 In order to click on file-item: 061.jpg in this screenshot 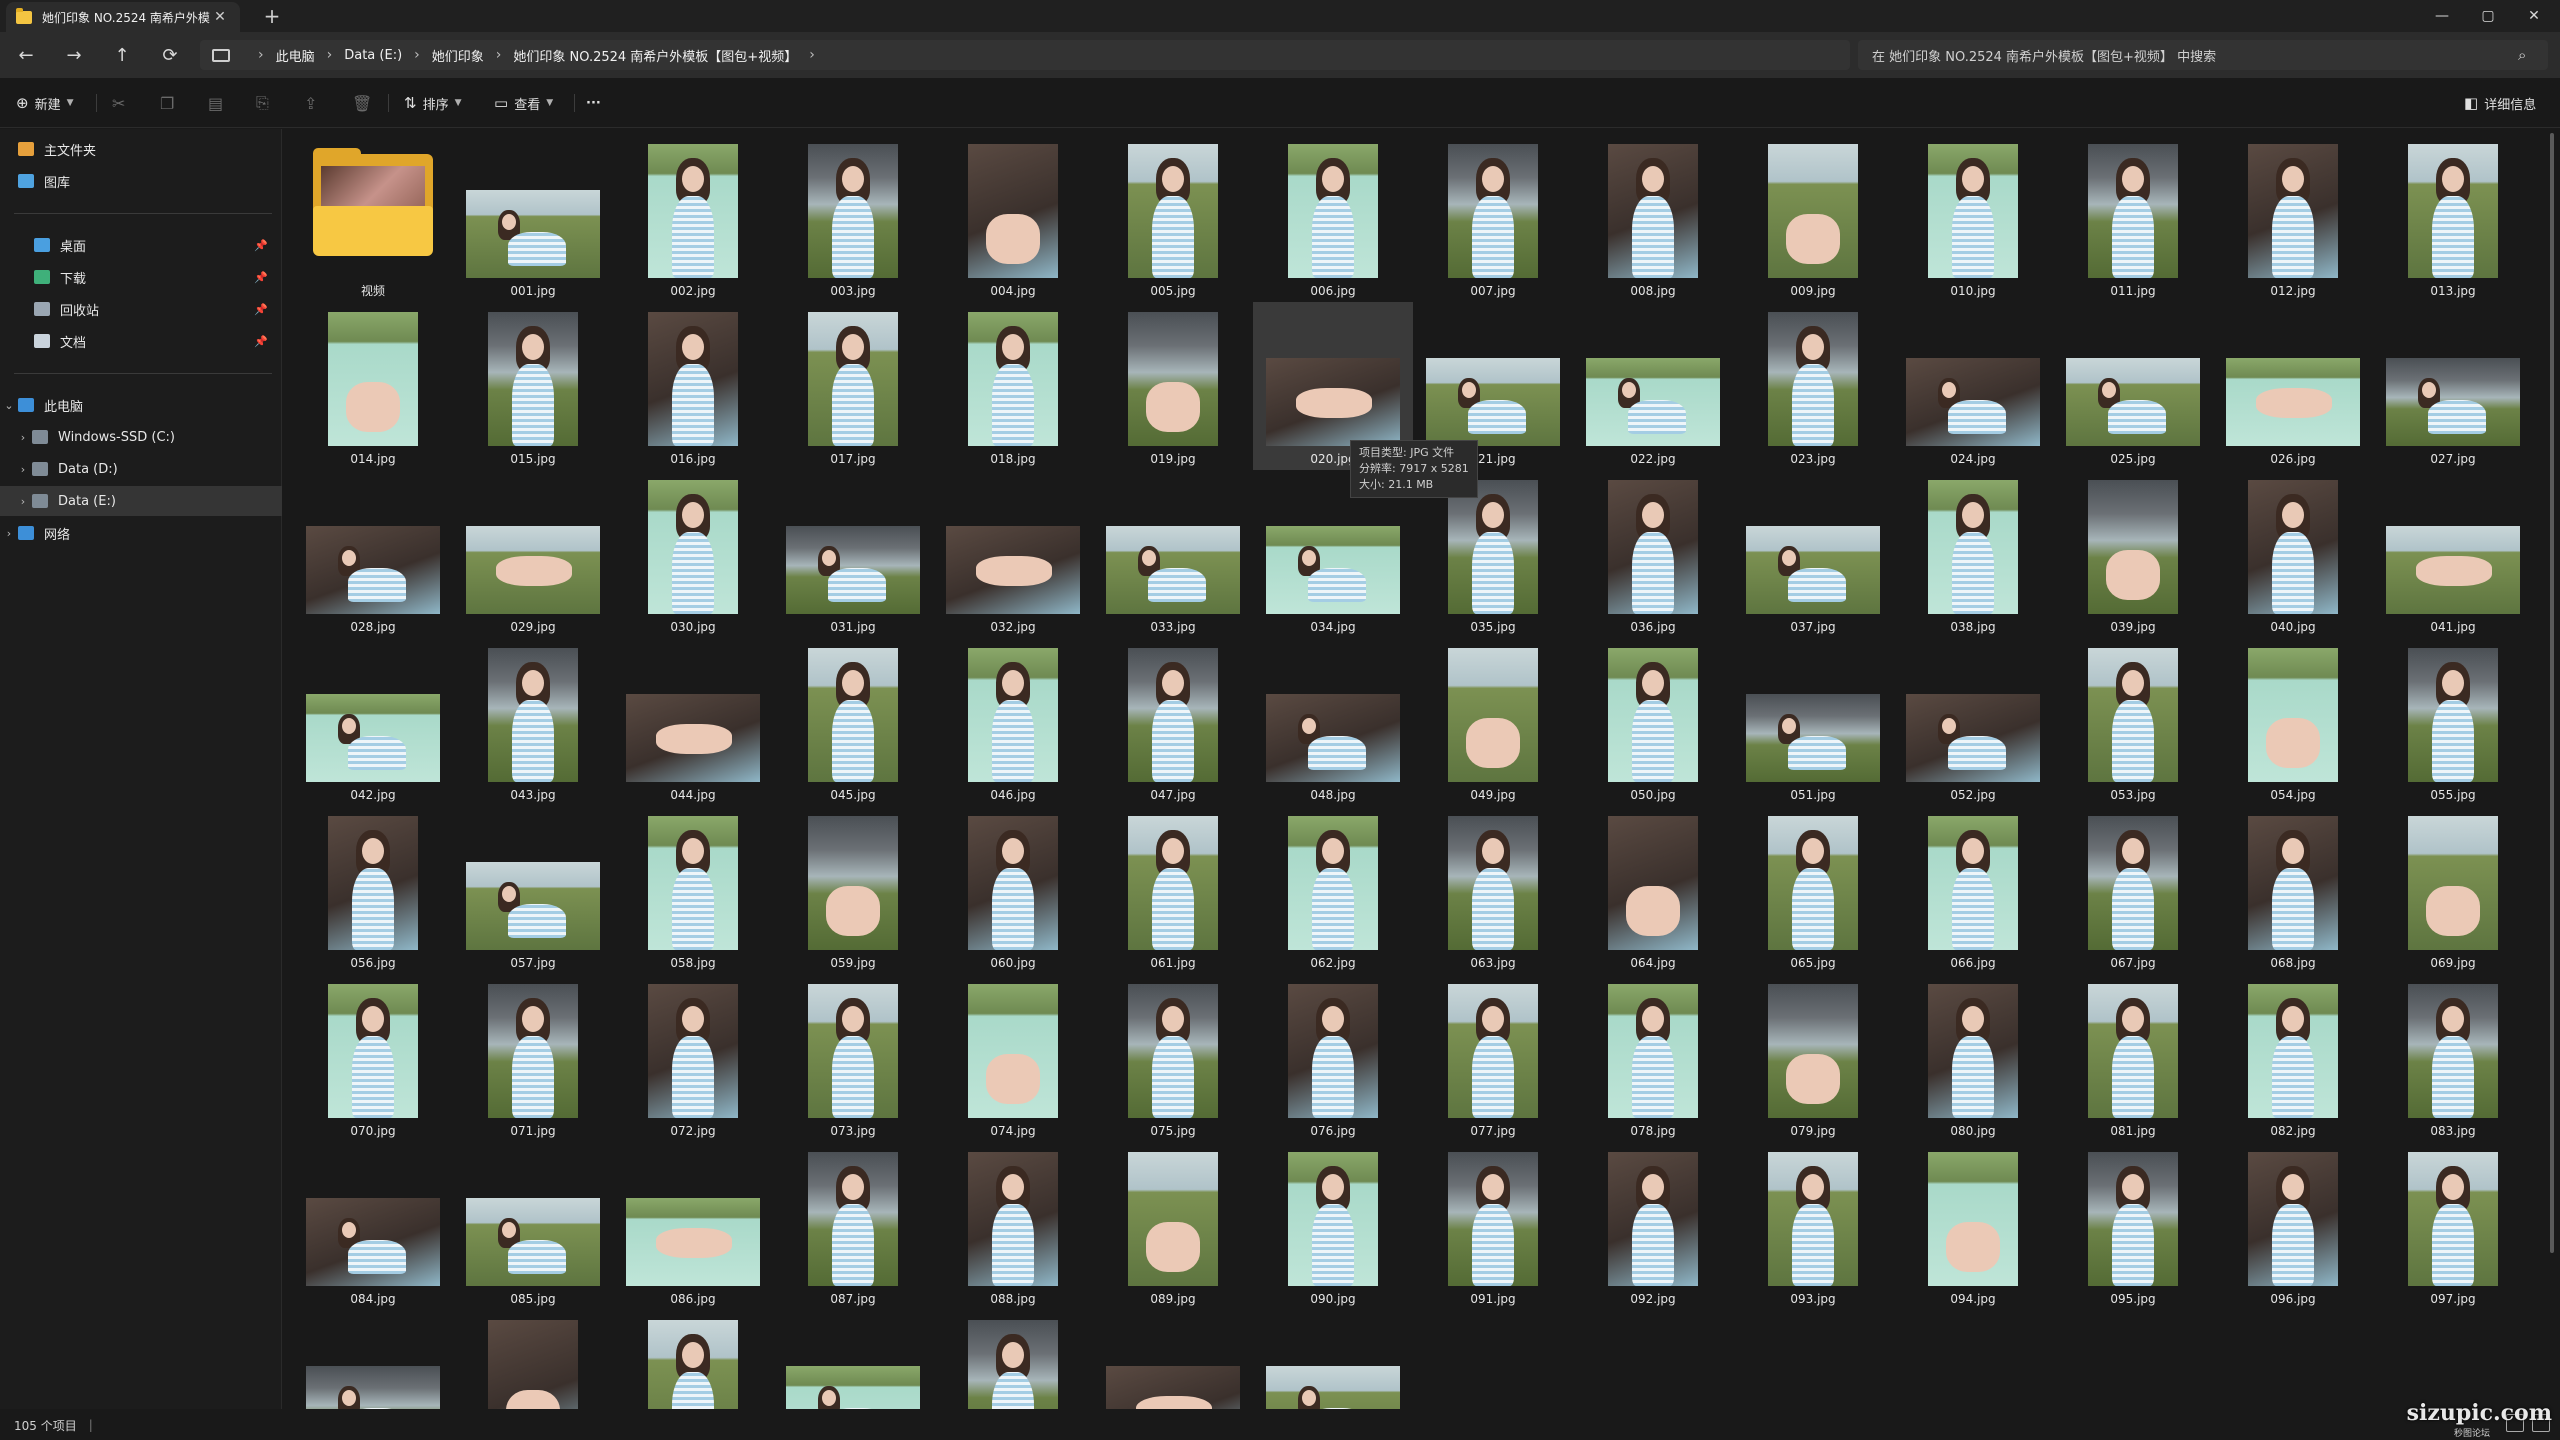, I will do `click(1173, 890)`.